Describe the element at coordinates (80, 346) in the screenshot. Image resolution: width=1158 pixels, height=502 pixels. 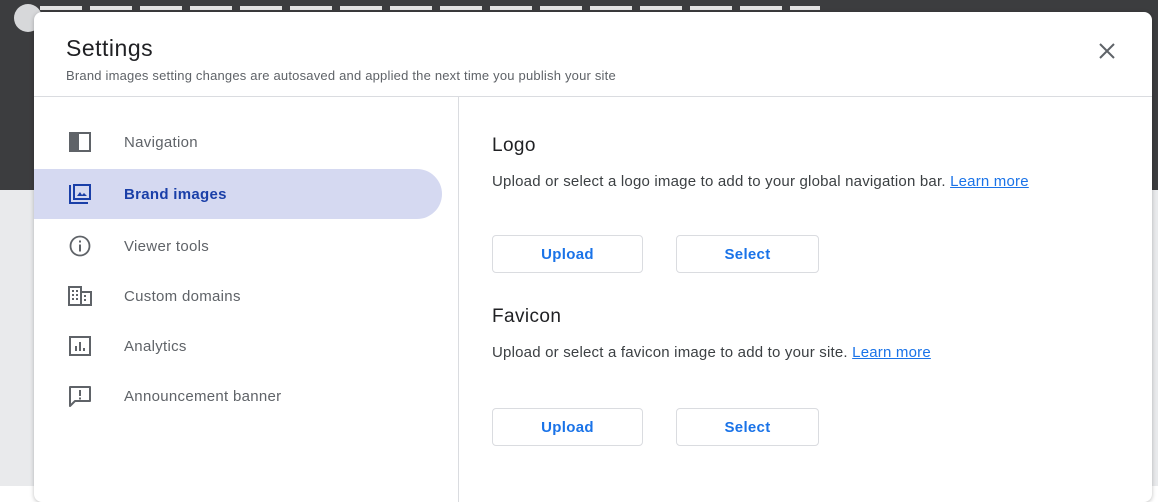
I see `analytics-icon` at that location.